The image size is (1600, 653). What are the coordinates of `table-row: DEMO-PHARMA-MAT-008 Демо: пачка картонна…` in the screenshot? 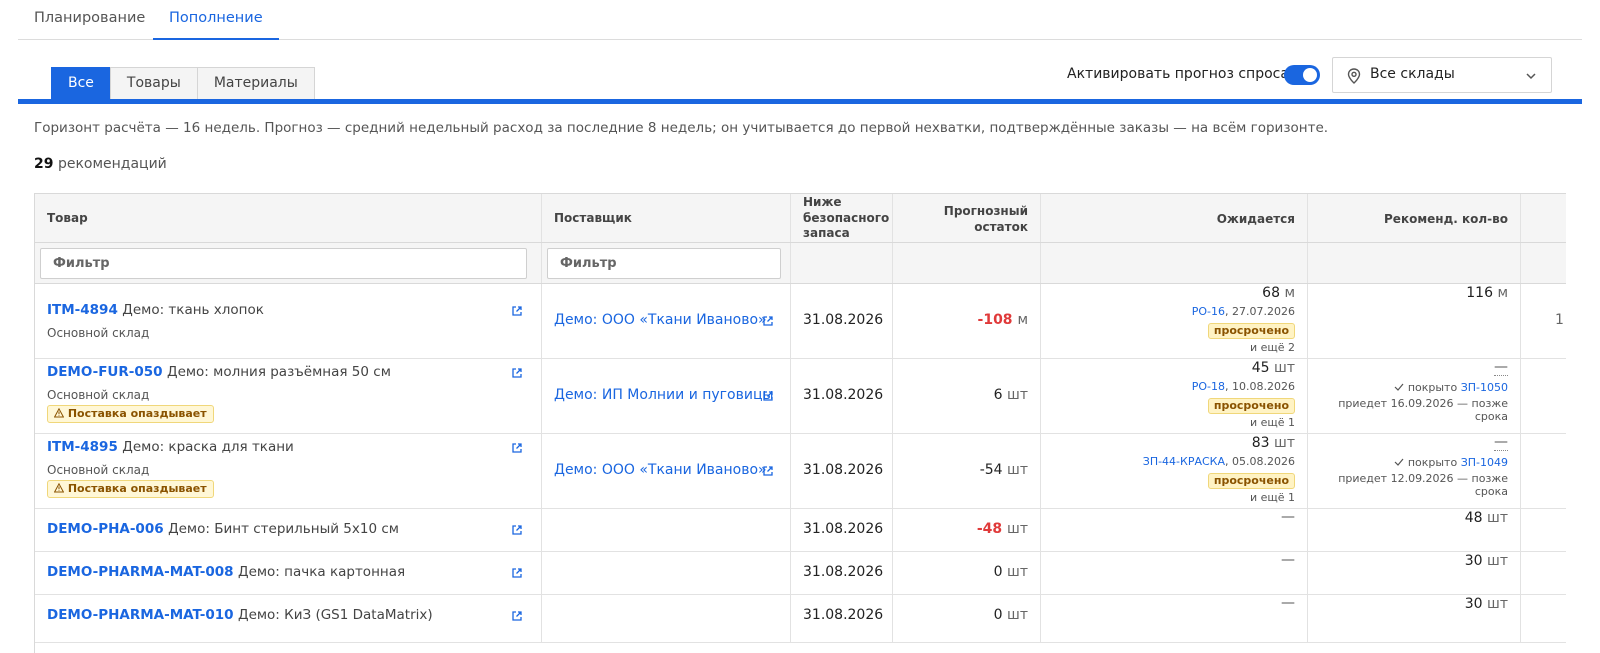 It's located at (800, 573).